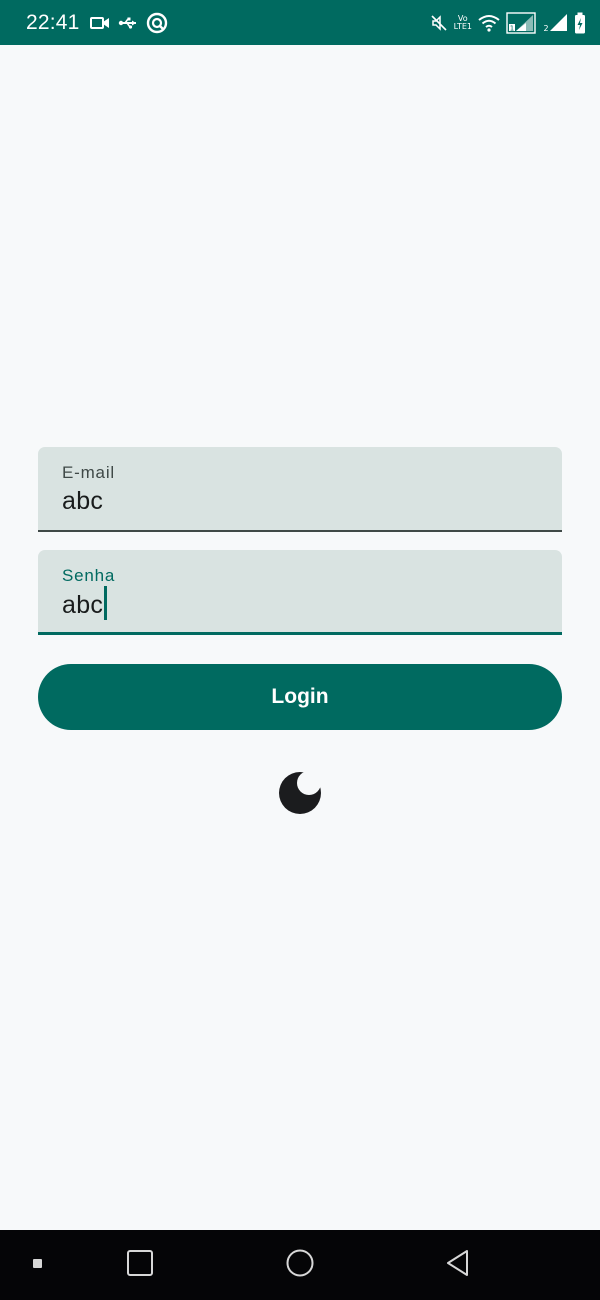  I want to click on back-triangle-icon, so click(458, 1265).